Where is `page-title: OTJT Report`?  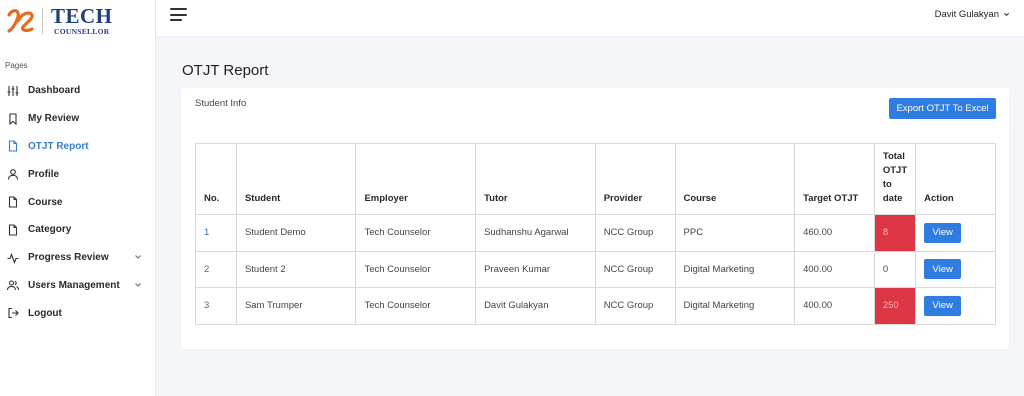 page-title: OTJT Report is located at coordinates (225, 70).